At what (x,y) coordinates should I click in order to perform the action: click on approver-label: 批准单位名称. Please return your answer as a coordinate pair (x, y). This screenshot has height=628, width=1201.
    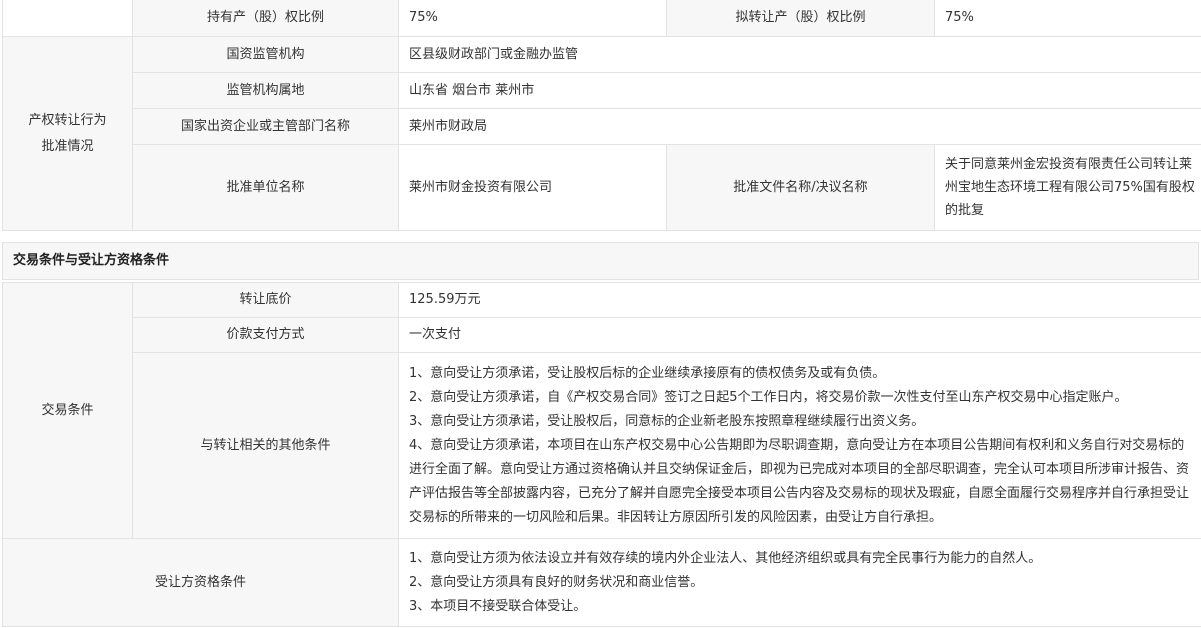
    Looking at the image, I should click on (265, 187).